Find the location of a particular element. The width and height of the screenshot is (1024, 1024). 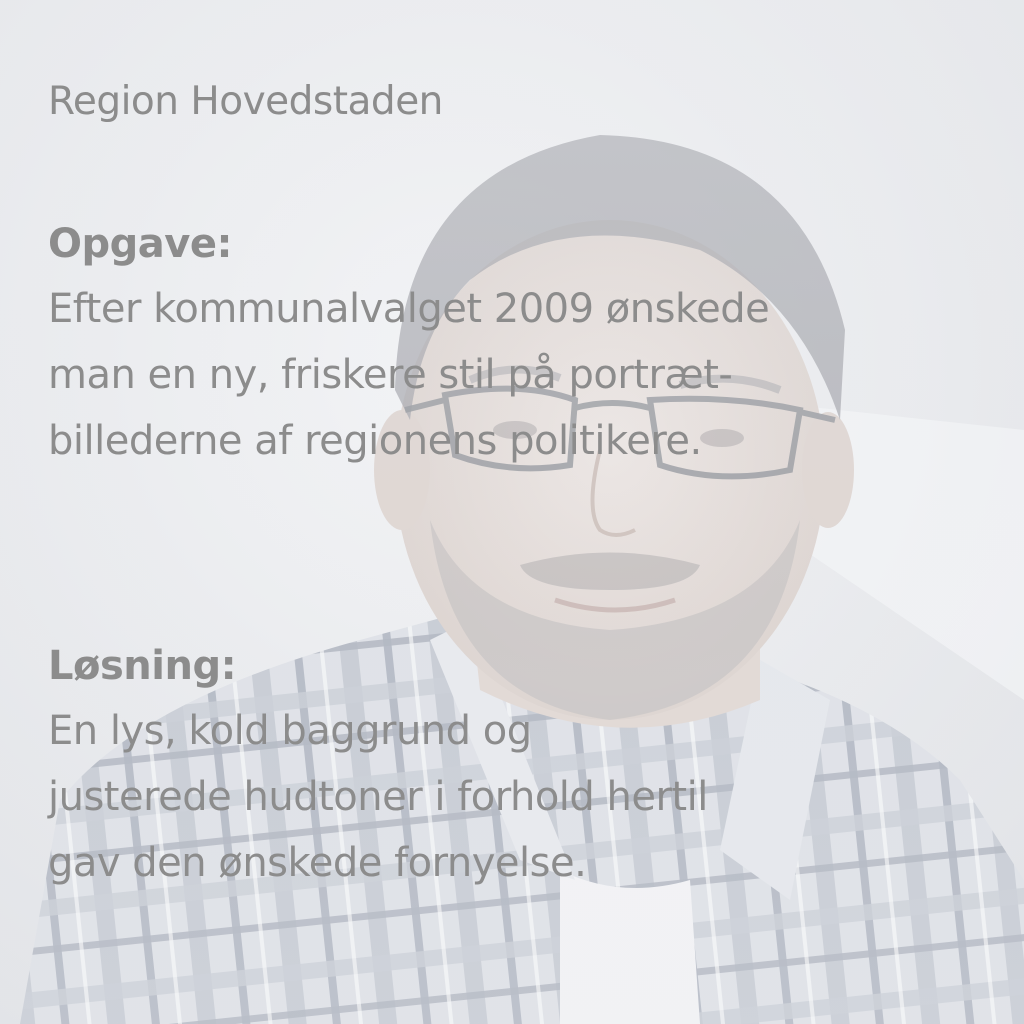

solution-line: justerede hudtoner i forhold hertil is located at coordinates (378, 797).